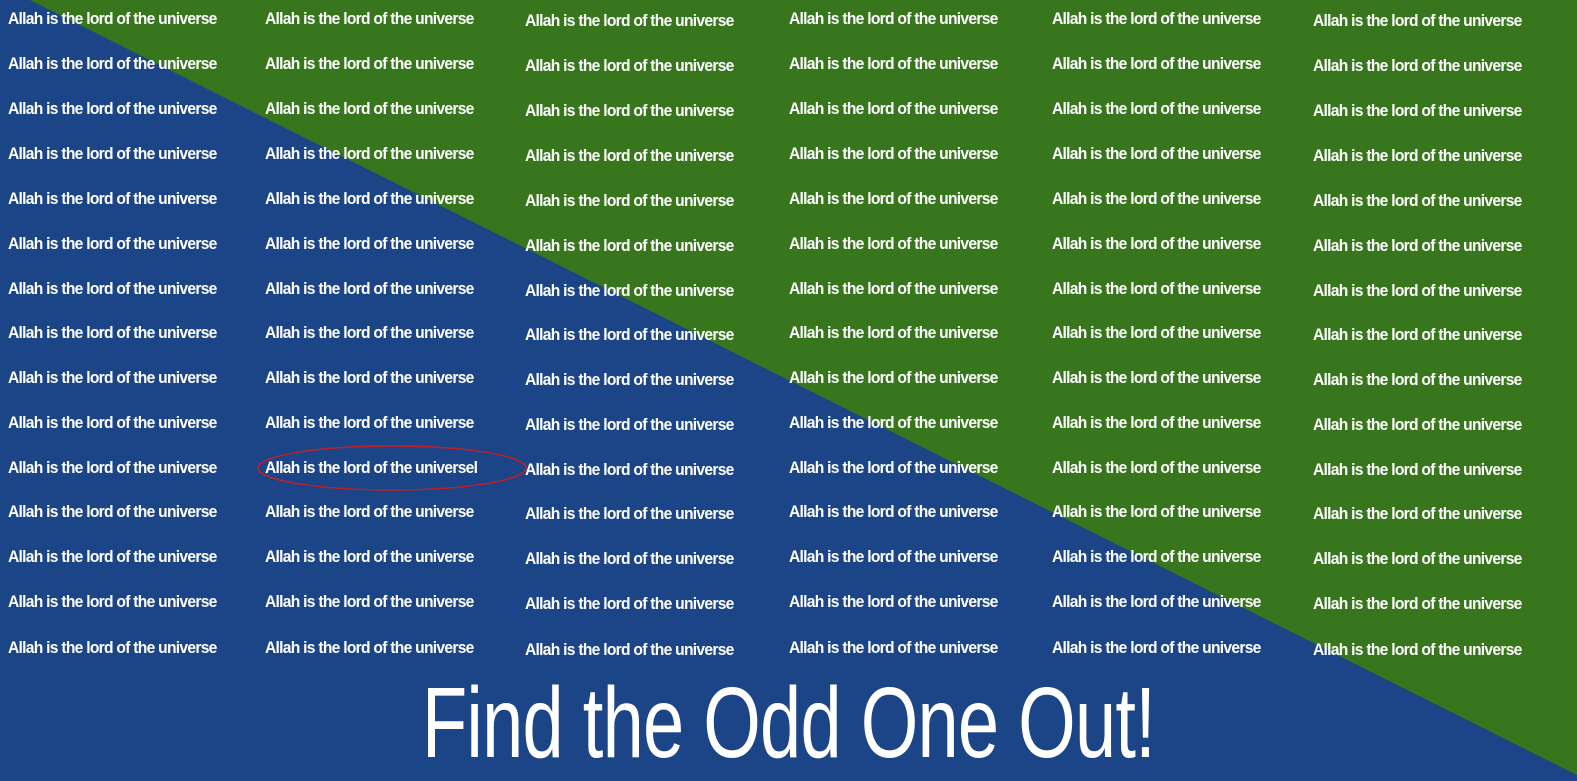 The height and width of the screenshot is (781, 1577). I want to click on odd-phrase-cell: Allah is the lord of the universel, so click(371, 468).